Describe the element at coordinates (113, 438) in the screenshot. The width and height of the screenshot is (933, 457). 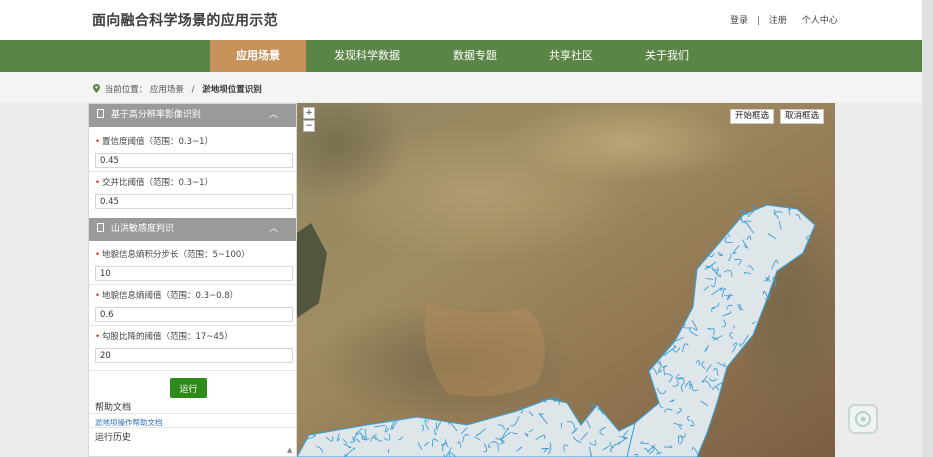
I see `run-history-title: 运行历史` at that location.